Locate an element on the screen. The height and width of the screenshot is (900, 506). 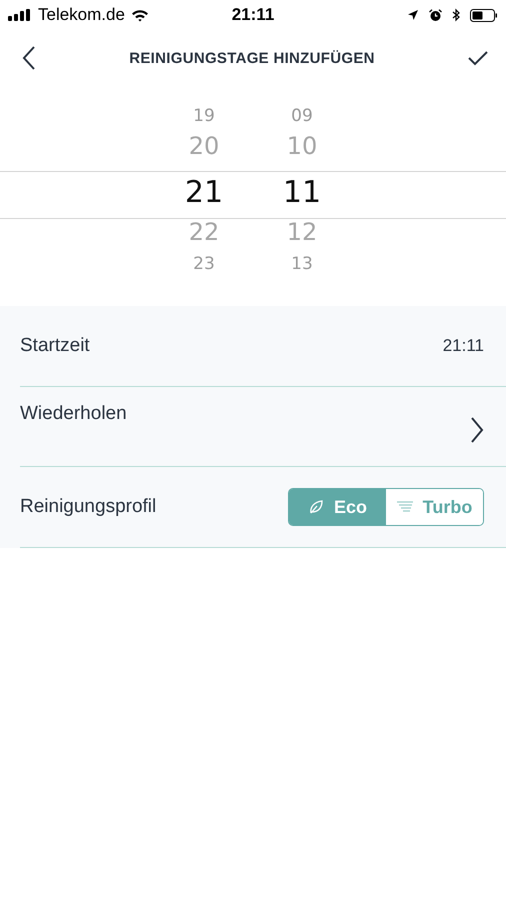
picker-value: 13 is located at coordinates (302, 269).